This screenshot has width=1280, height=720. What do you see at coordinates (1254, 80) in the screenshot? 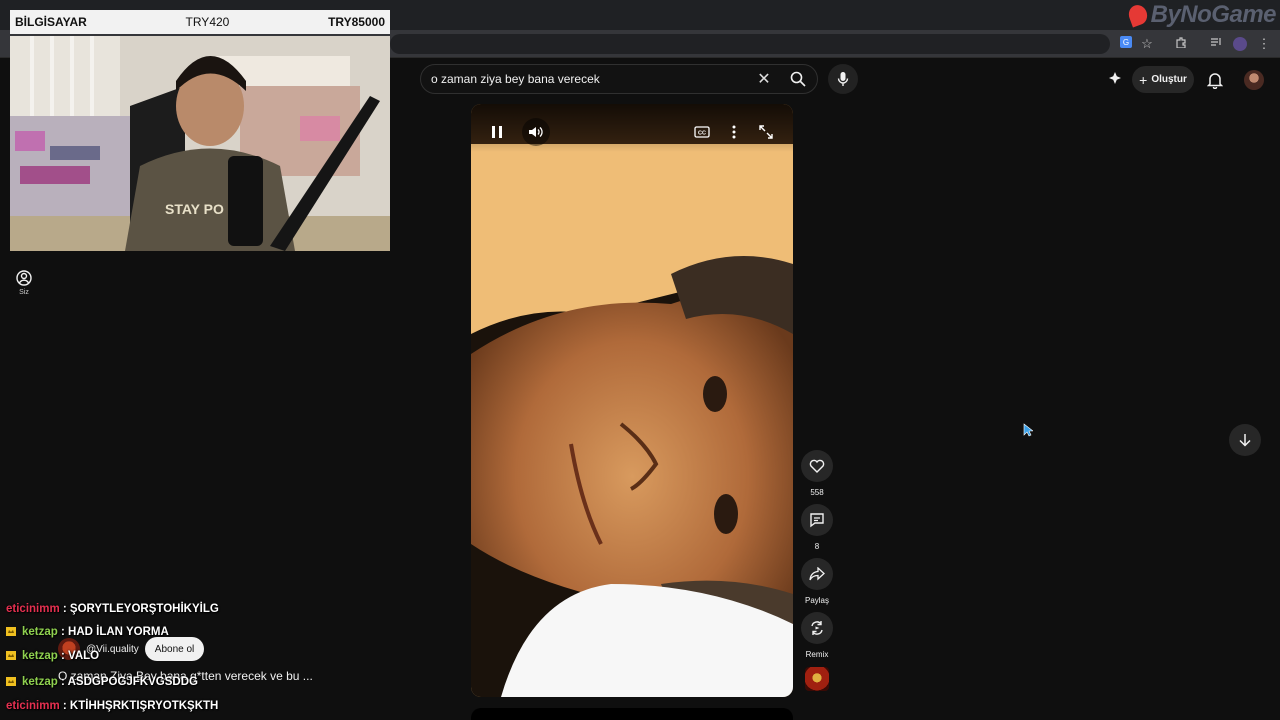
I see `account-avatar` at bounding box center [1254, 80].